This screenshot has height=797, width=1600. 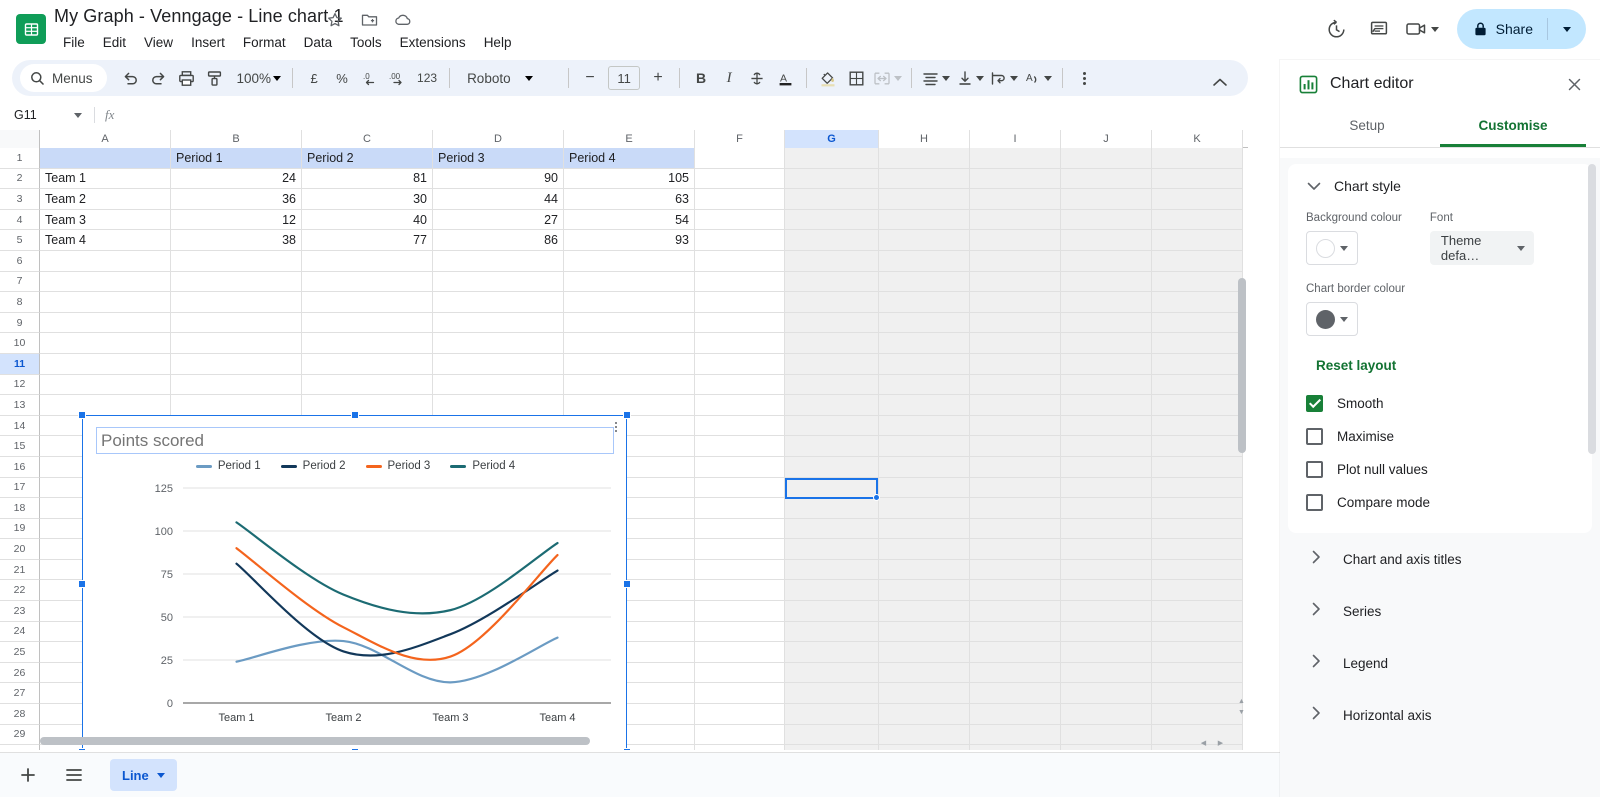 I want to click on resize-handle-top-right, so click(x=627, y=415).